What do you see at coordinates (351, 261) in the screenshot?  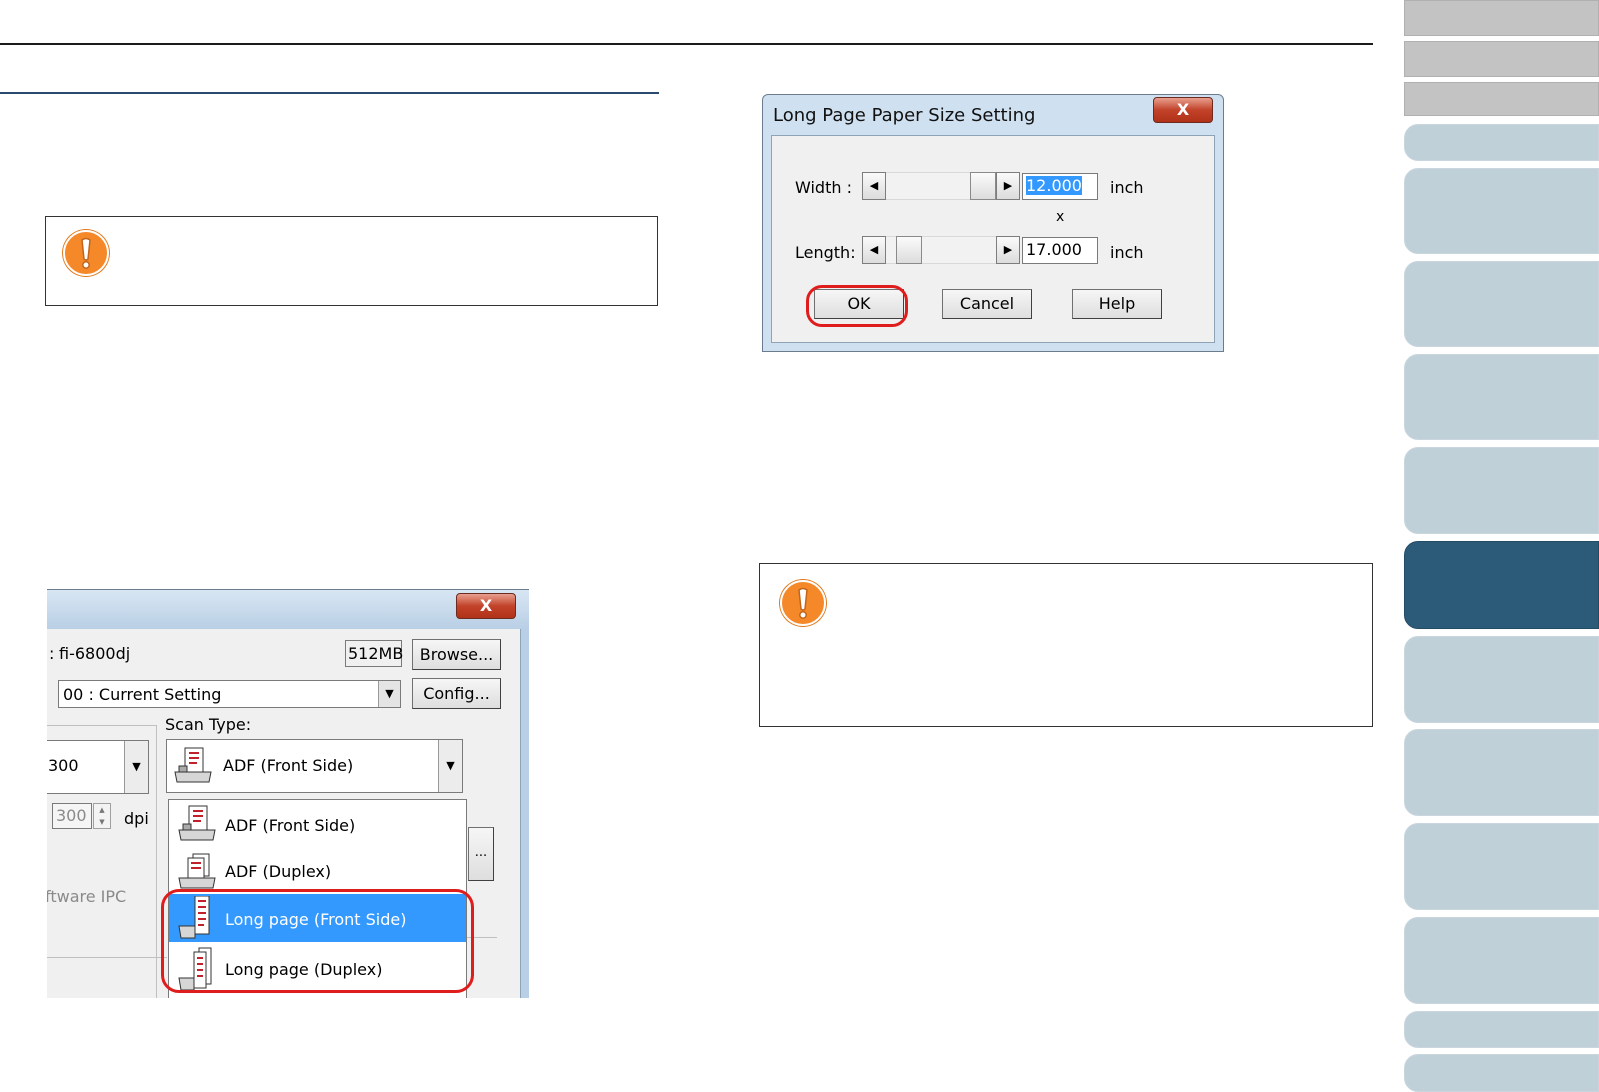 I see `warning-note-box` at bounding box center [351, 261].